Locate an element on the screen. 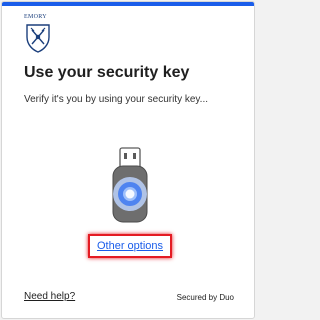 The height and width of the screenshot is (320, 320). other-options-highlight: Other options is located at coordinates (130, 246).